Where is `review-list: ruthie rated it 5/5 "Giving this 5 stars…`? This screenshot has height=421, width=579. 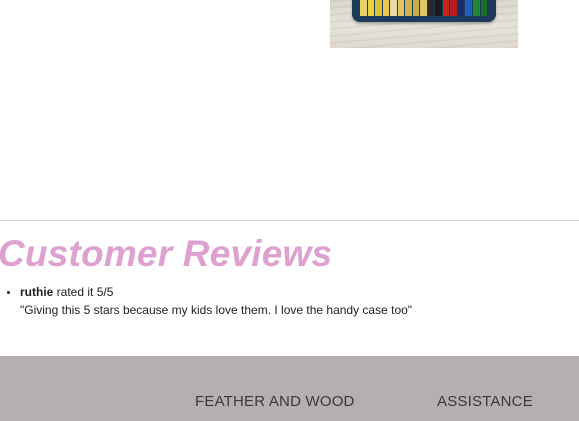 review-list: ruthie rated it 5/5 "Giving this 5 stars… is located at coordinates (280, 301).